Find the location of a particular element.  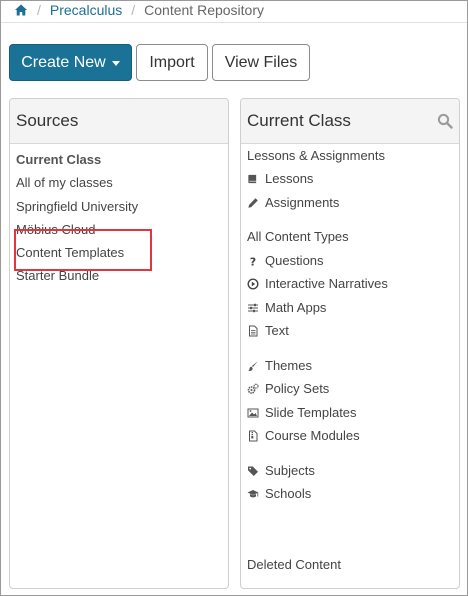

import-button: Import is located at coordinates (172, 62).